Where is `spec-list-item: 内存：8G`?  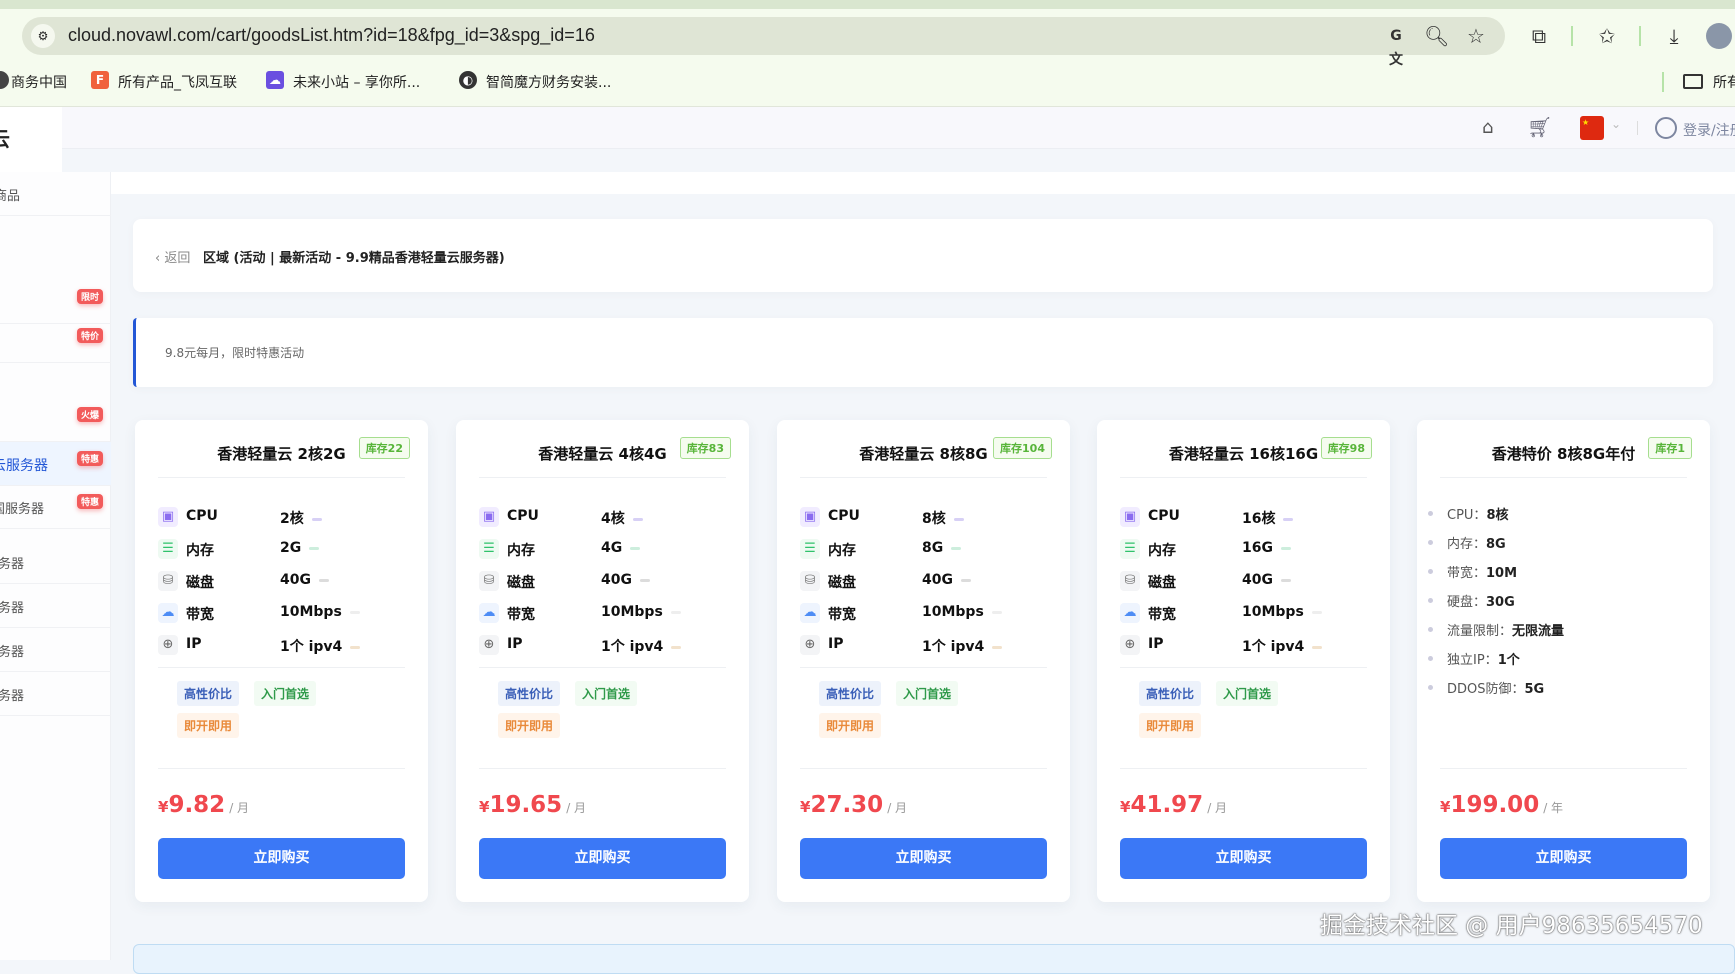 spec-list-item: 内存：8G is located at coordinates (1467, 542).